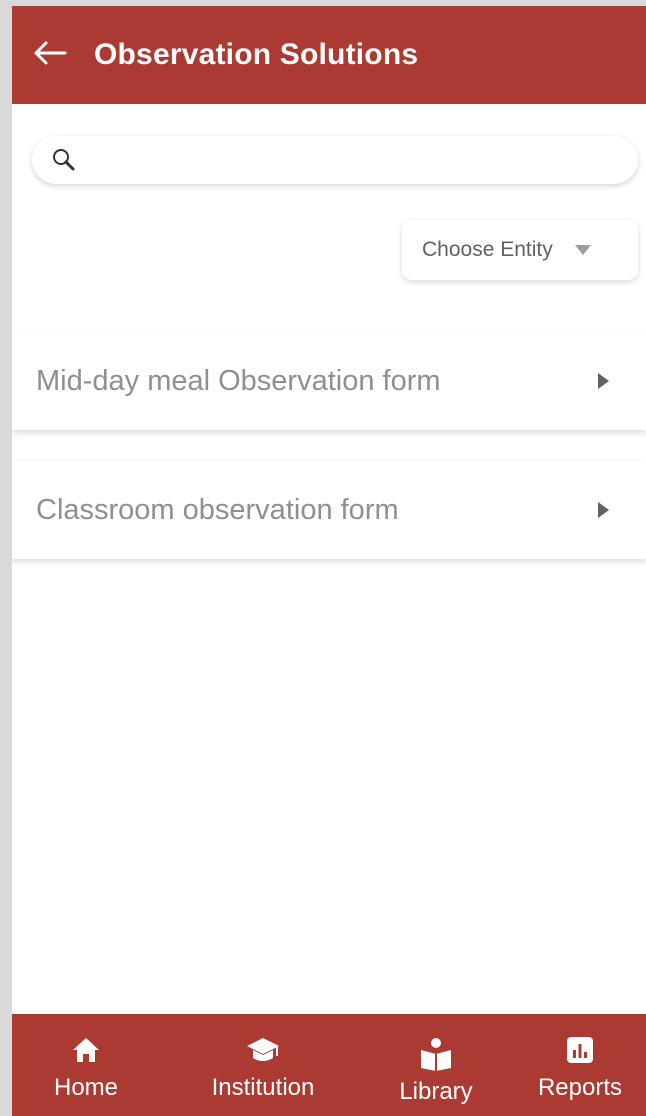 This screenshot has width=646, height=1116. What do you see at coordinates (238, 380) in the screenshot?
I see `solution-title: Mid-day meal Observation form` at bounding box center [238, 380].